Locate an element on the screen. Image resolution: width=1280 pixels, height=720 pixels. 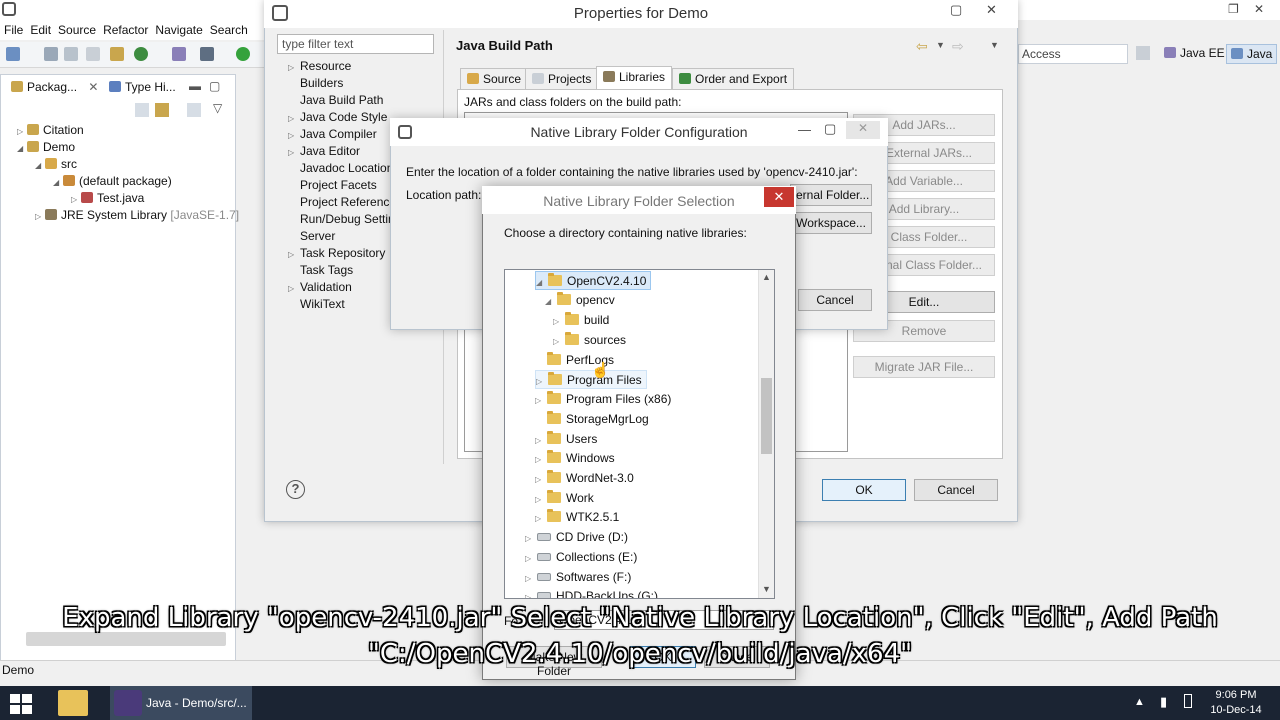
menu-refactor: Refactor is located at coordinates (129, 30).